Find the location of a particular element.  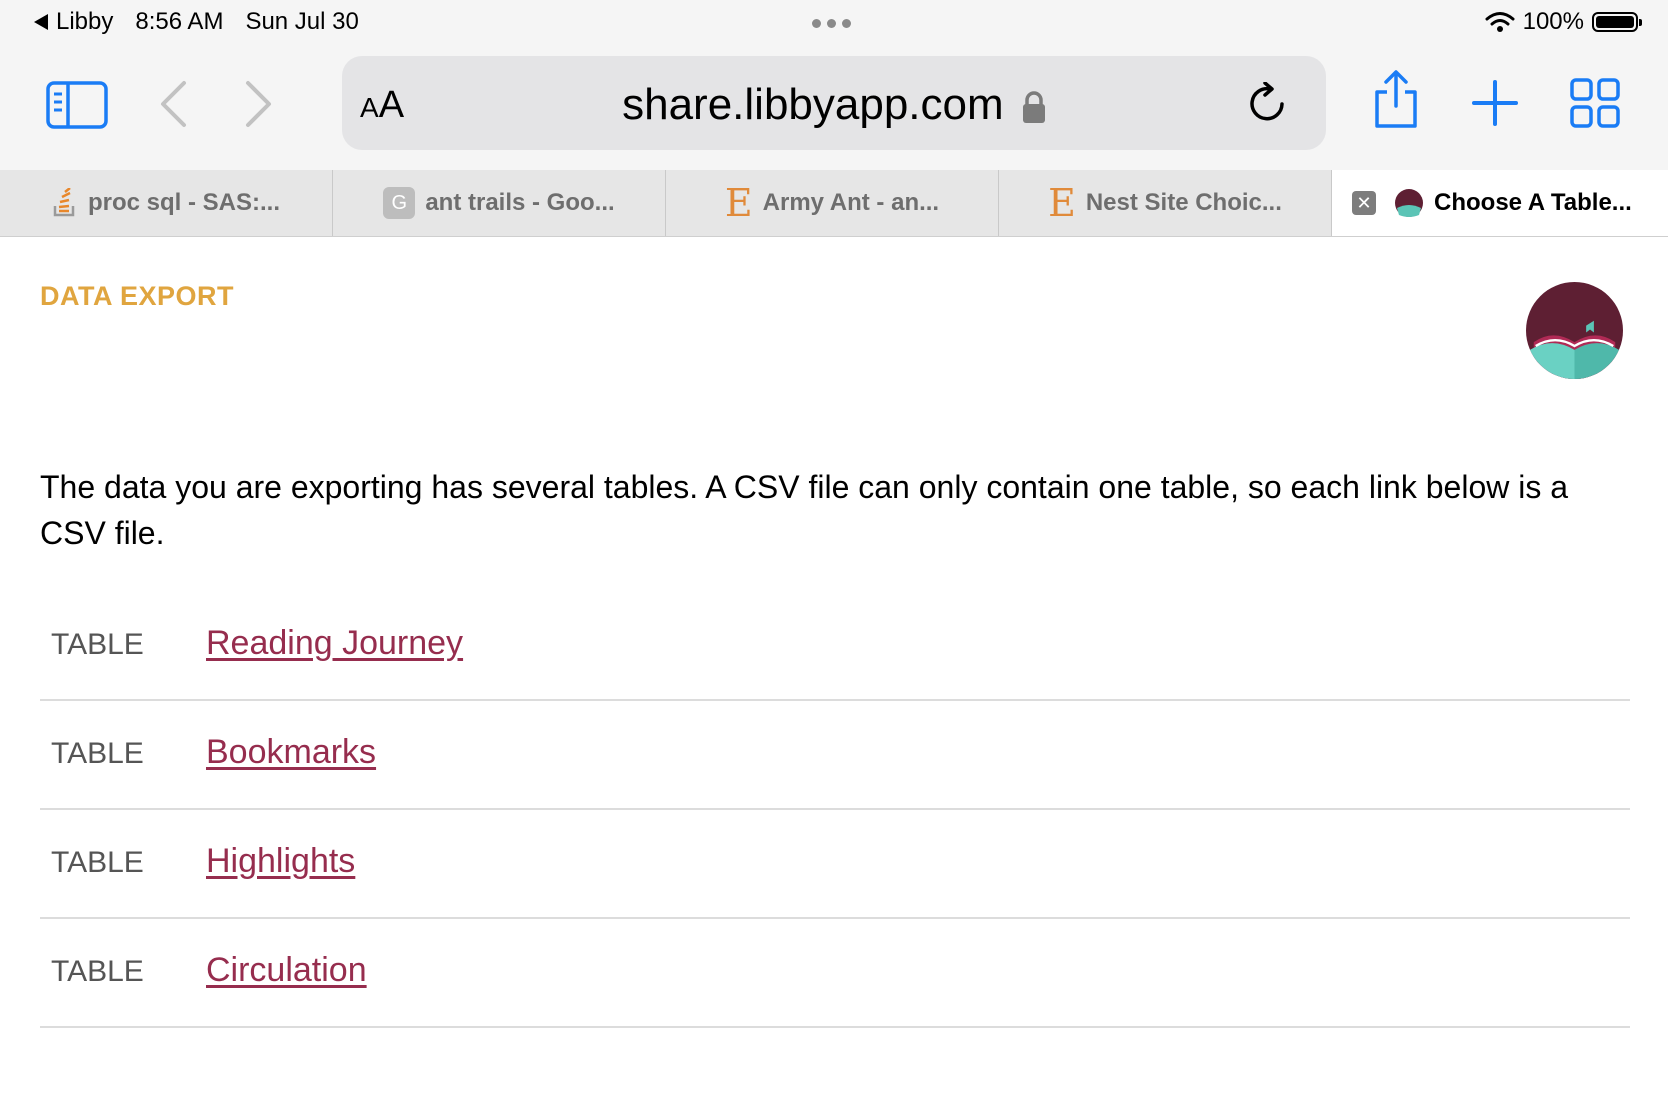

status-left: Libby 8:56 AM Sun Jul 30 is located at coordinates (207, 22).